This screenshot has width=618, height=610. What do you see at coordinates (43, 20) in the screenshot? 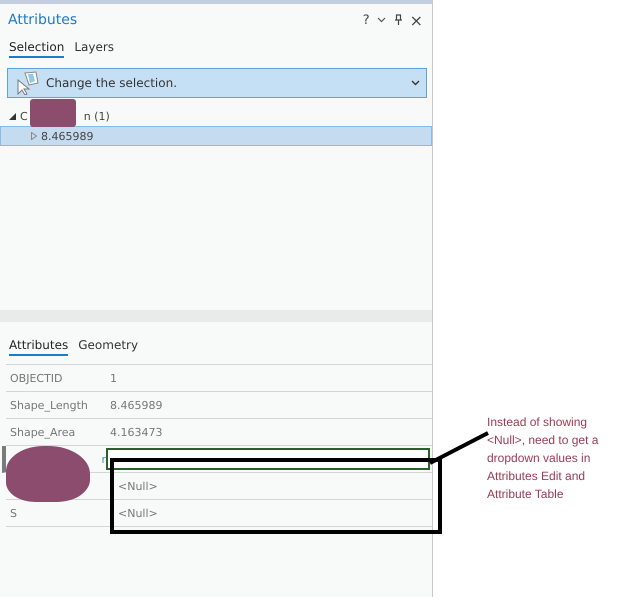
I see `panel-title: Attributes` at bounding box center [43, 20].